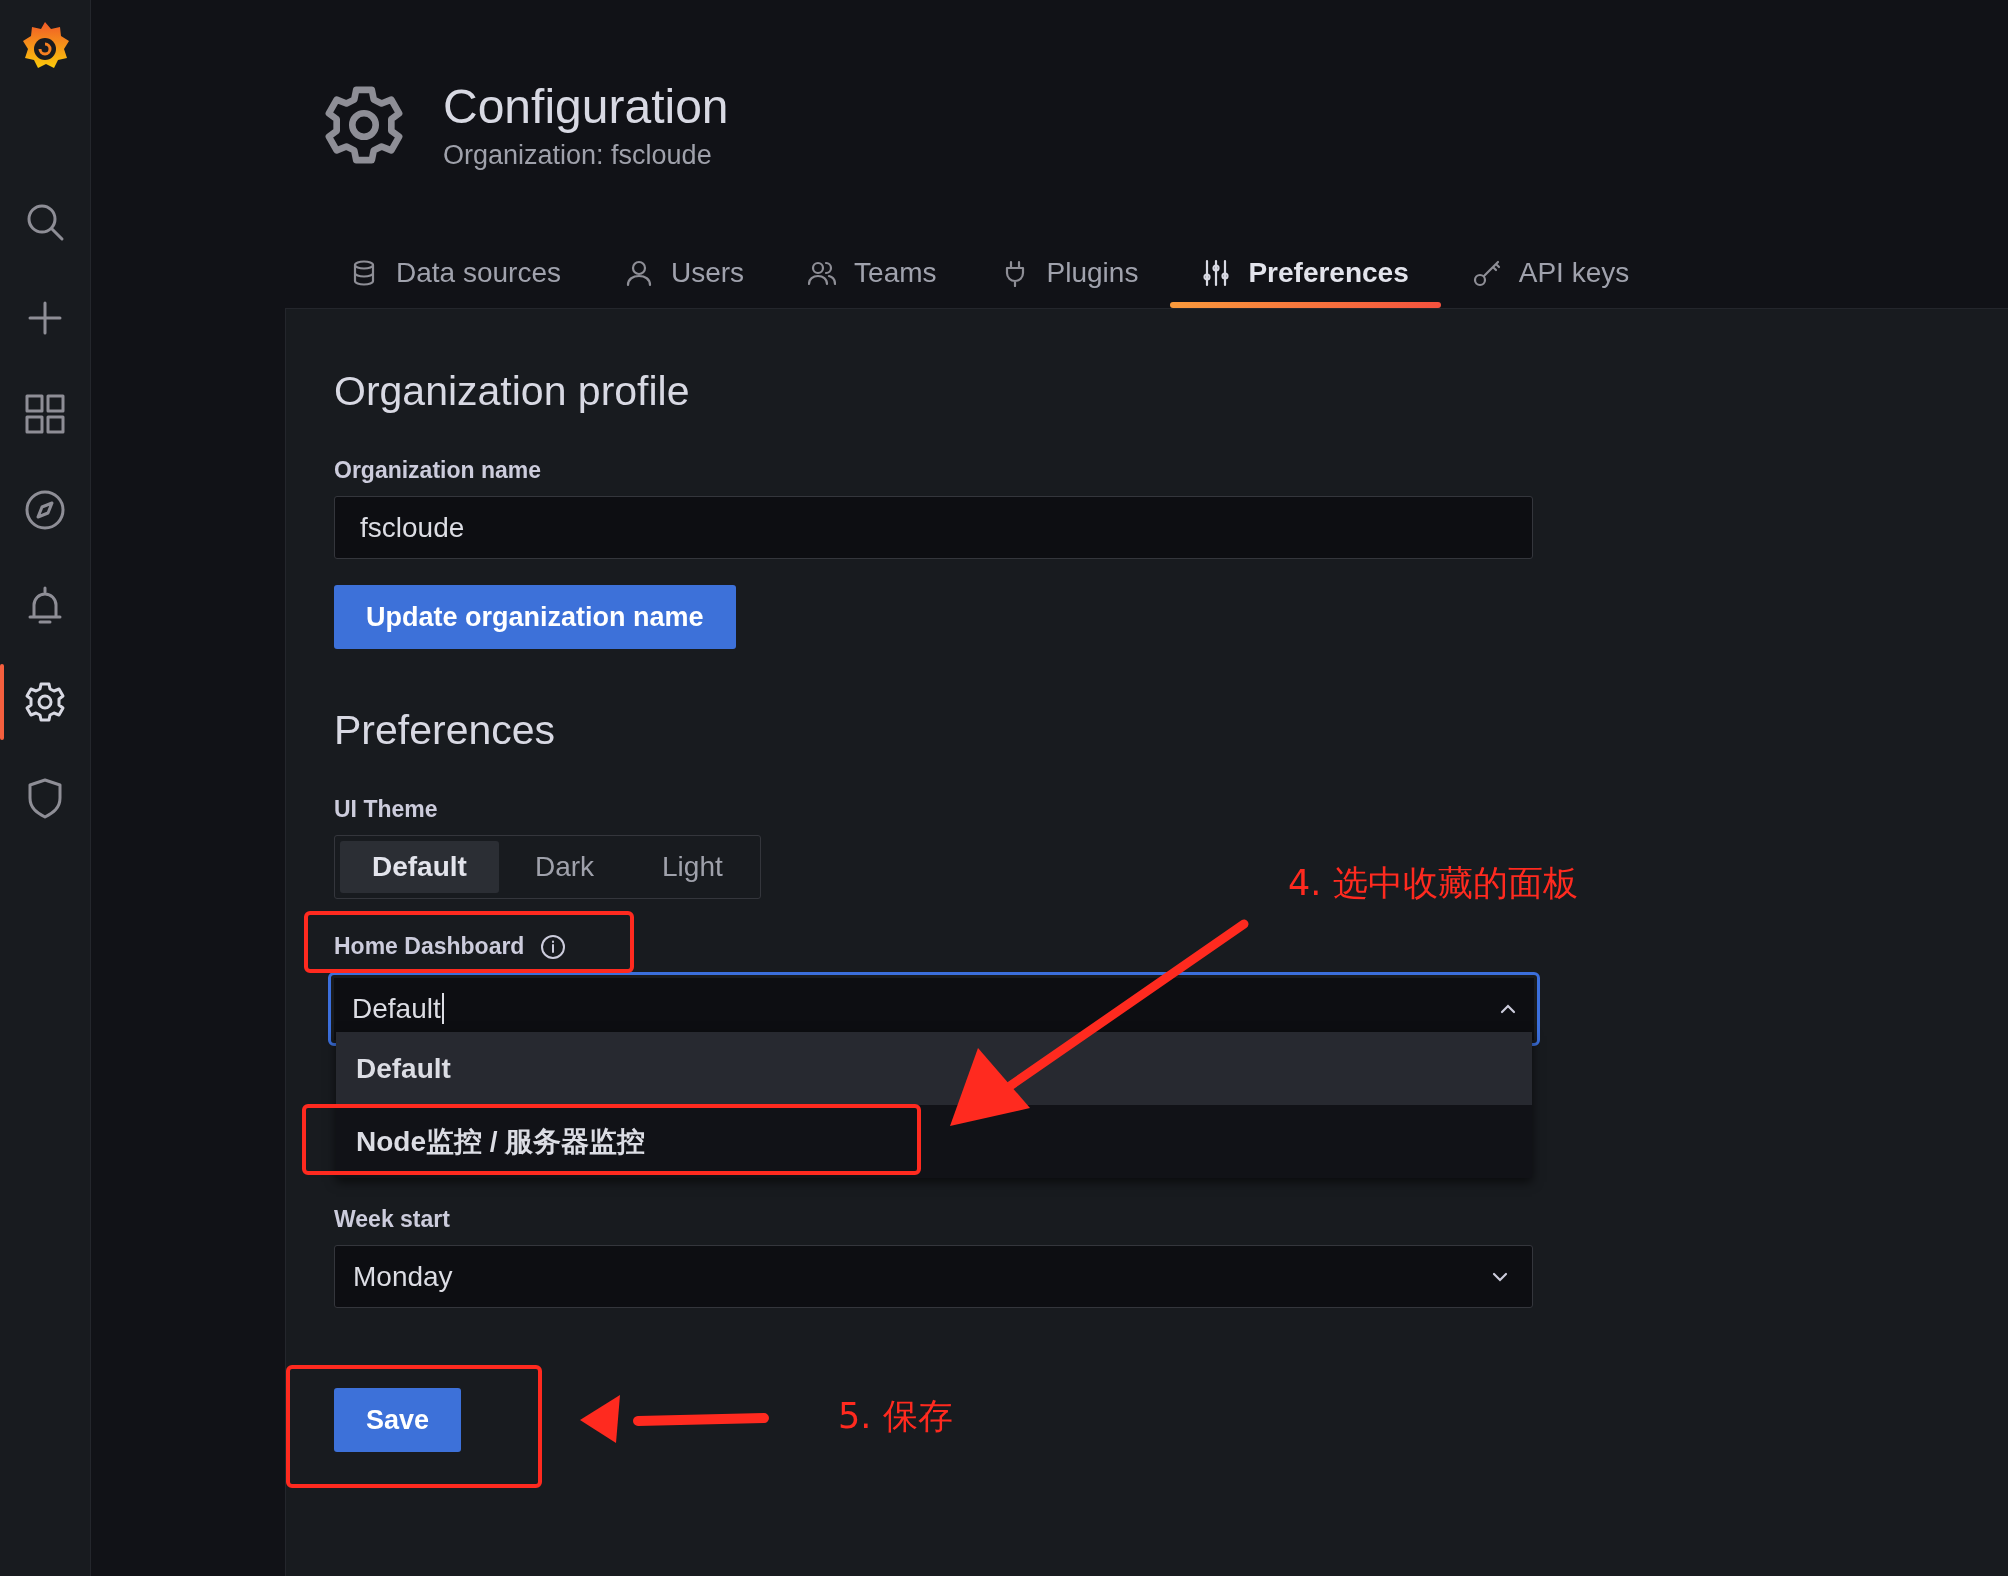 This screenshot has width=2008, height=1576. What do you see at coordinates (386, 809) in the screenshot?
I see `field-label: UI Theme` at bounding box center [386, 809].